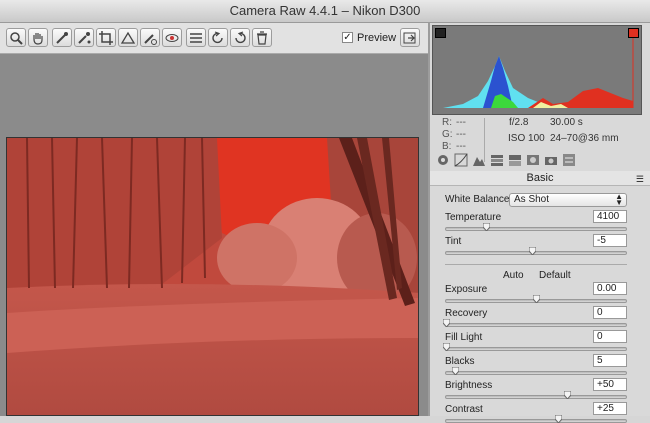 The width and height of the screenshot is (650, 423). I want to click on section-separator, so click(536, 264).